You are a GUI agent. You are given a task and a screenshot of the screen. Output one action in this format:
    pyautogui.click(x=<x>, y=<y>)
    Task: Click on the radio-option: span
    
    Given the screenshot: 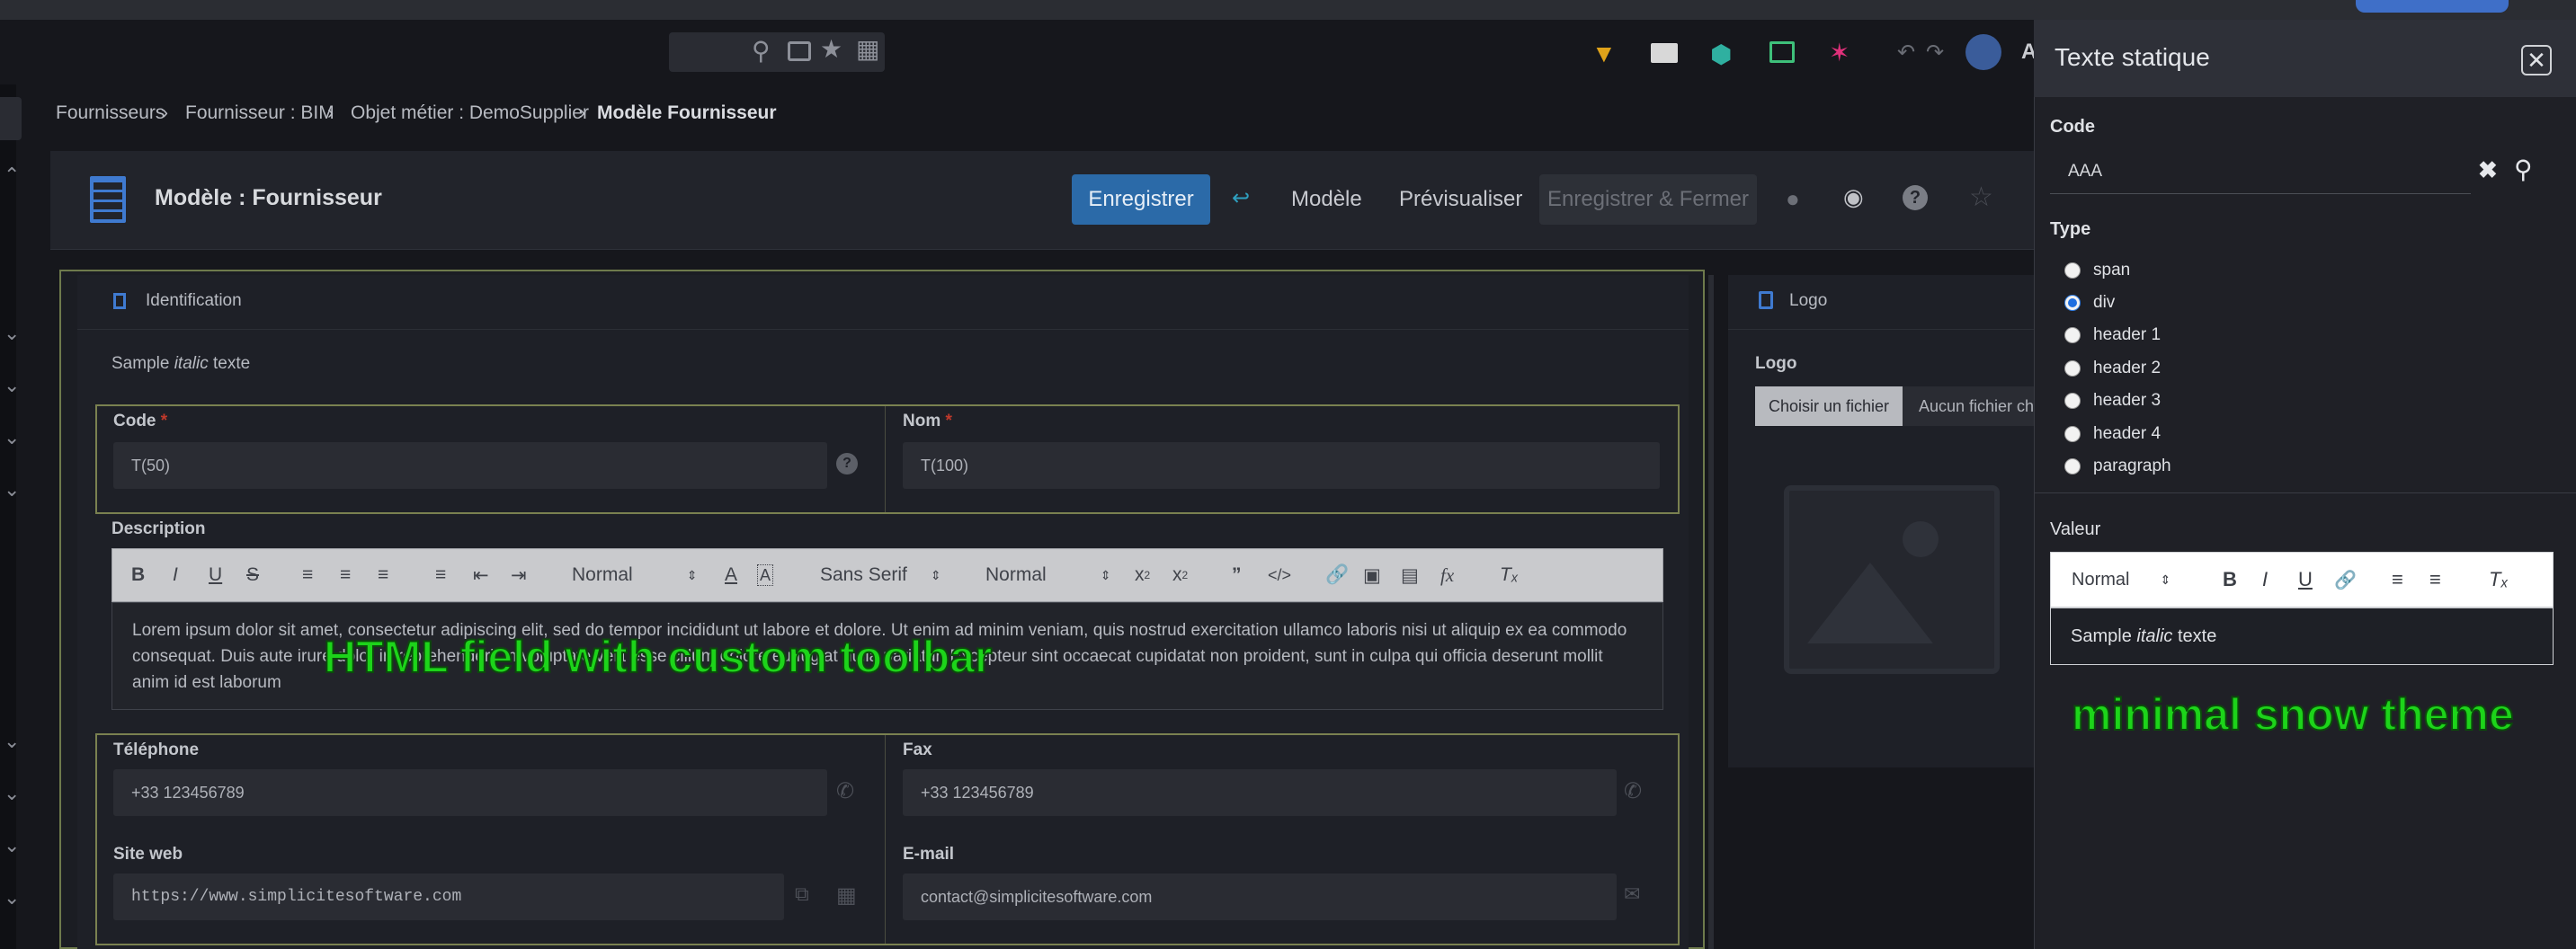 What is the action you would take?
    pyautogui.click(x=2097, y=270)
    